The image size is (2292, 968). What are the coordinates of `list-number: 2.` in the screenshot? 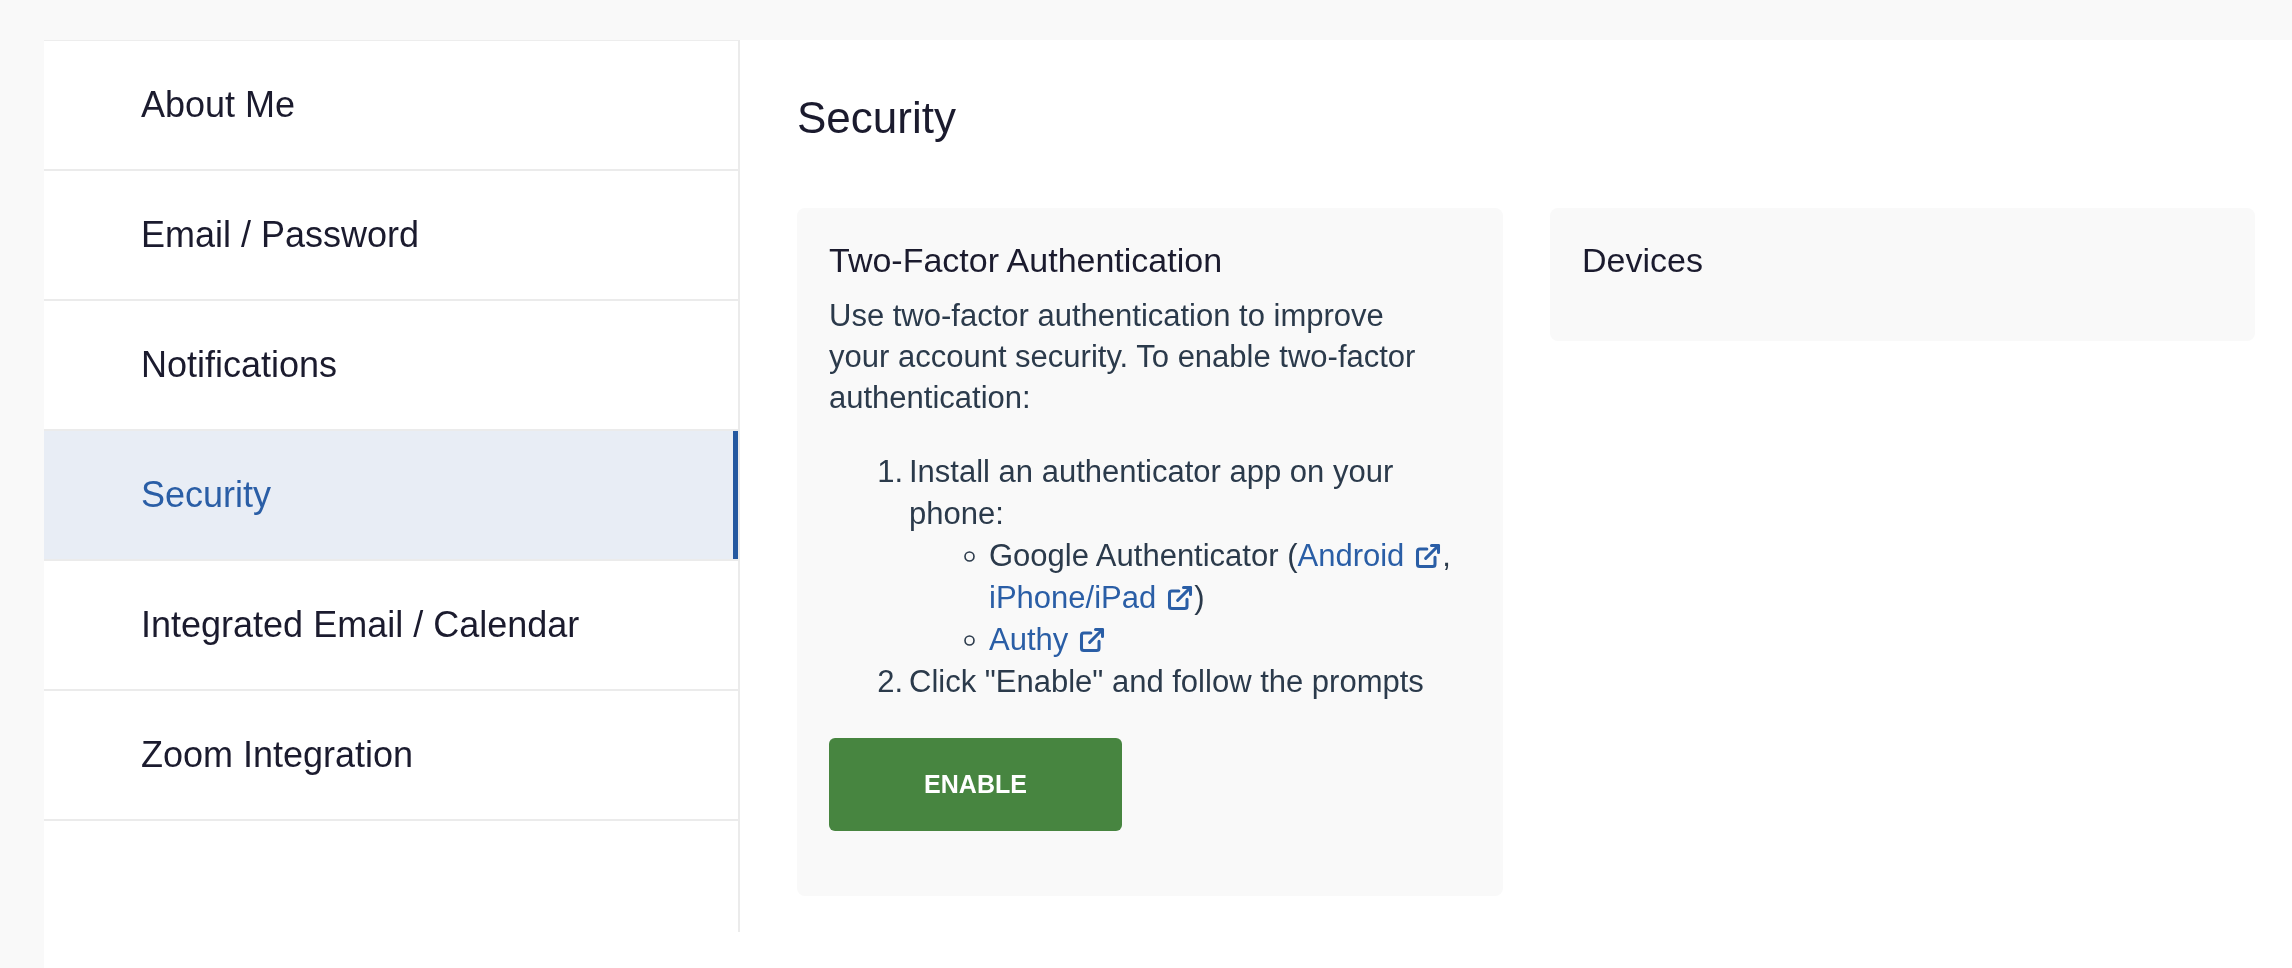 It's located at (889, 682).